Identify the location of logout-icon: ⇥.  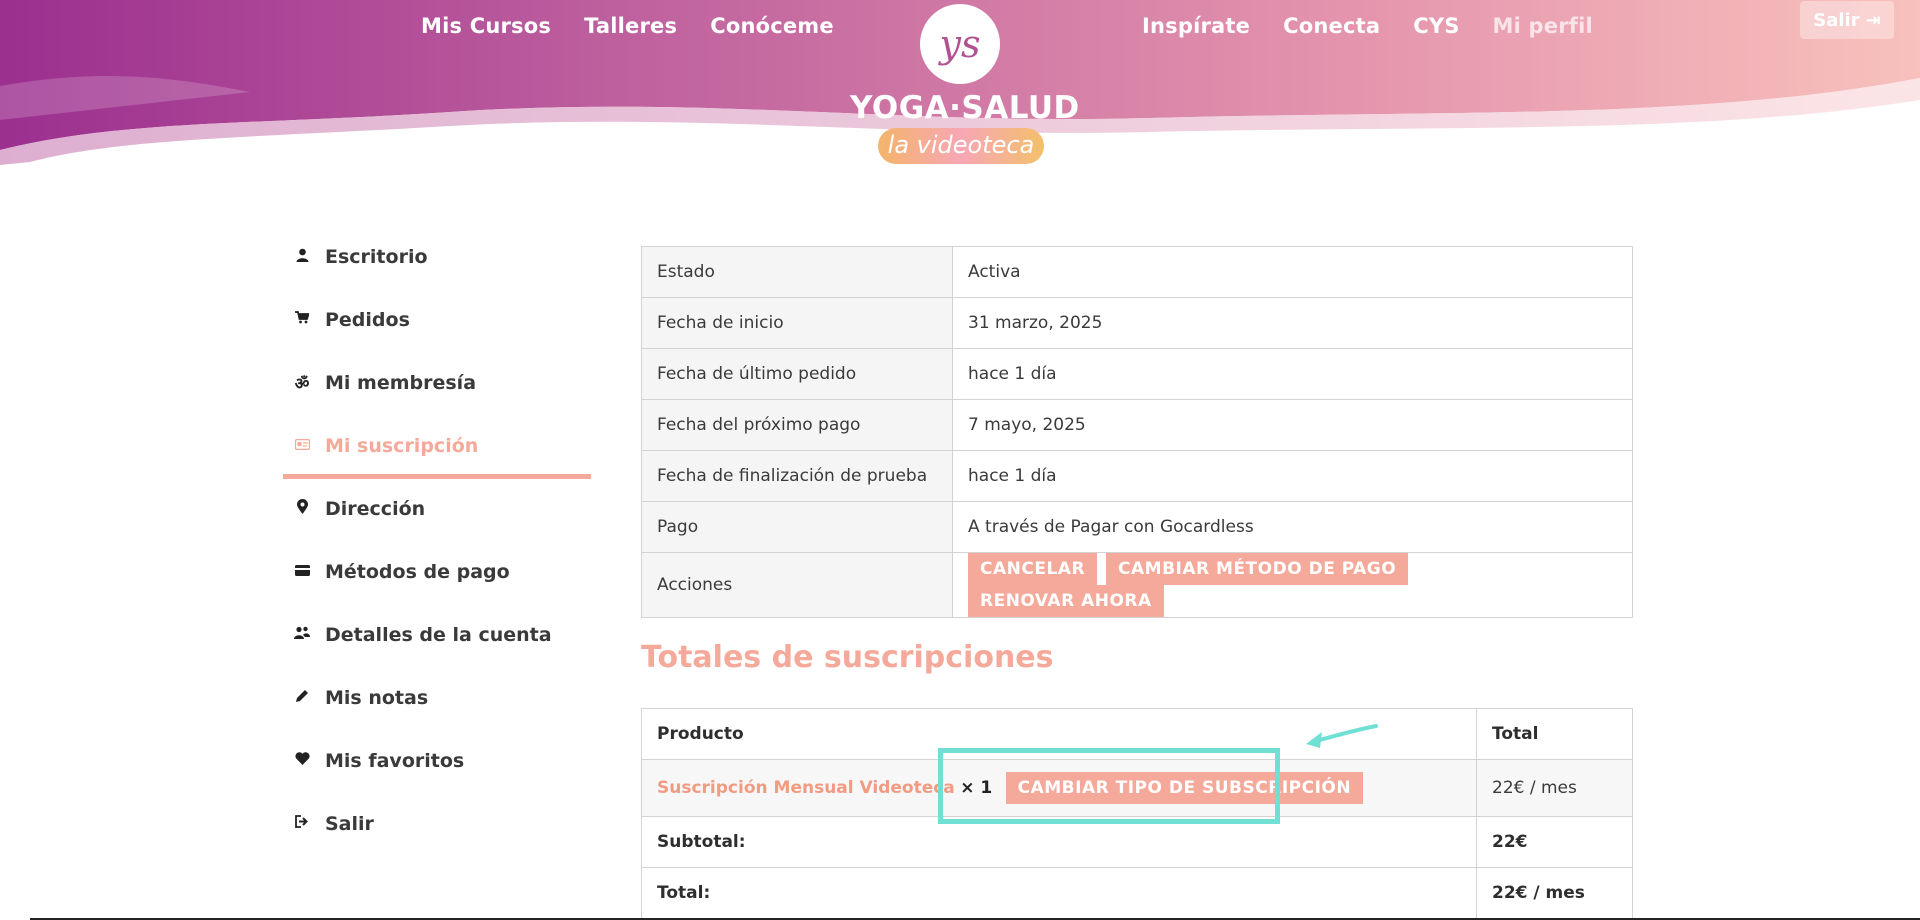
(1873, 20).